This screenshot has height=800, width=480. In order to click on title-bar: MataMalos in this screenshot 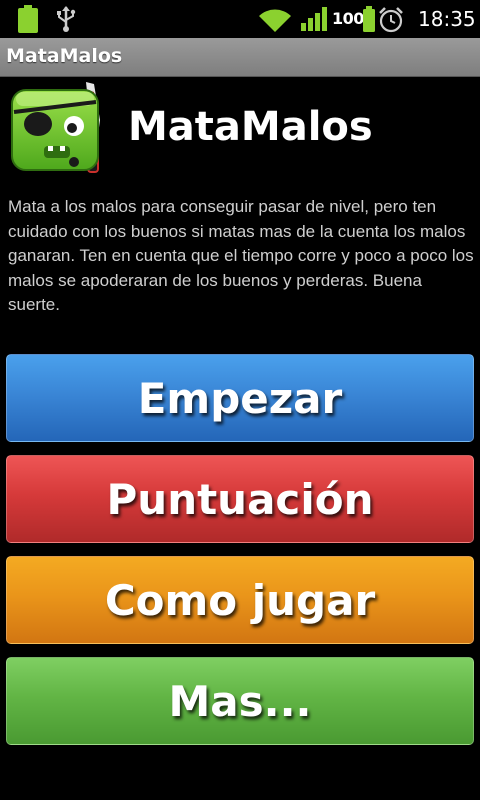, I will do `click(240, 57)`.